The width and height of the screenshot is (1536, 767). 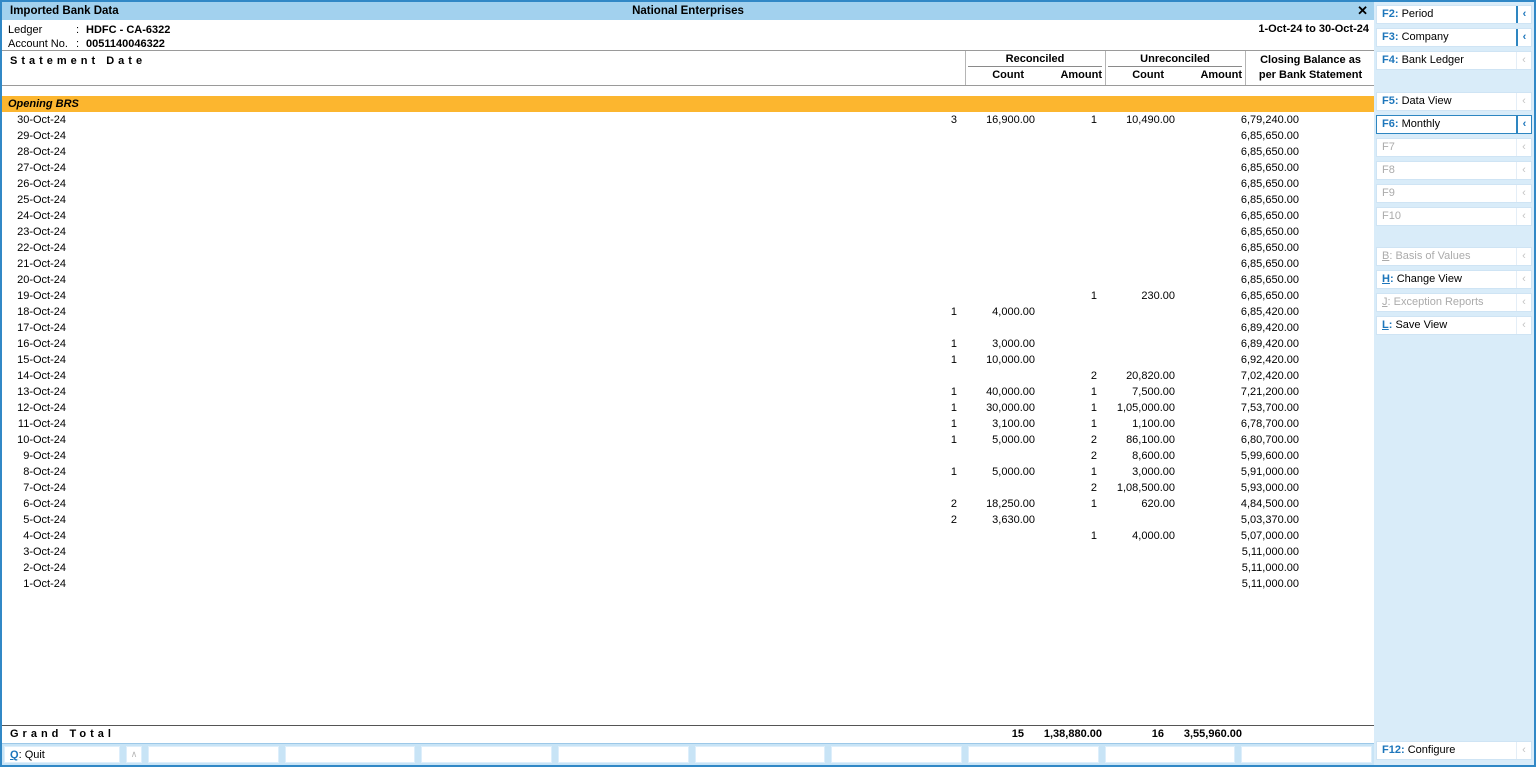 What do you see at coordinates (44, 552) in the screenshot?
I see `statement-date-cell: 3-Oct-24` at bounding box center [44, 552].